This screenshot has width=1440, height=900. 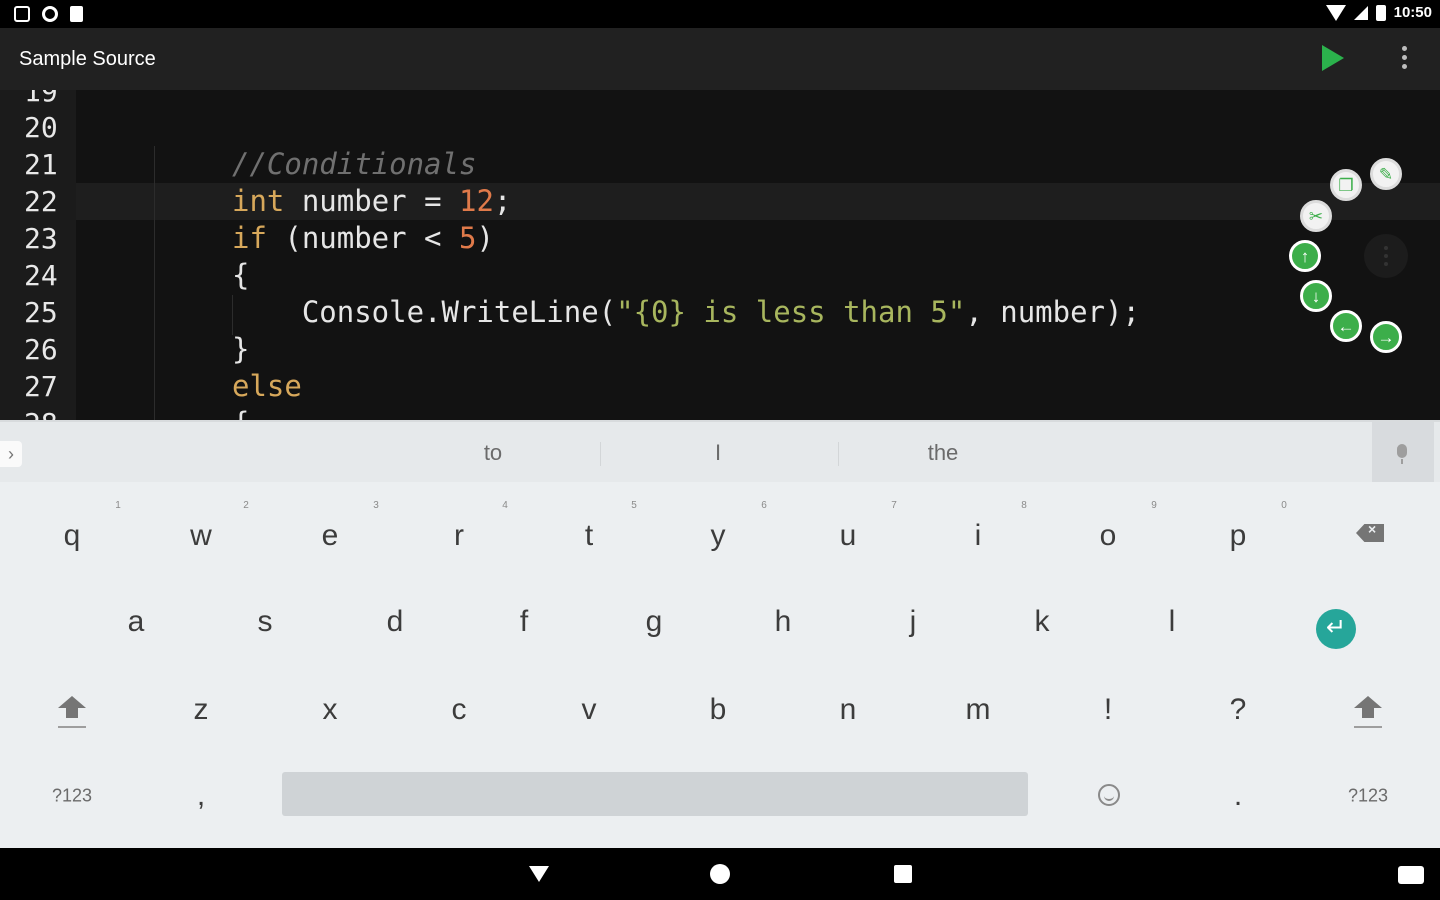 What do you see at coordinates (634, 505) in the screenshot?
I see `key-hint: 5` at bounding box center [634, 505].